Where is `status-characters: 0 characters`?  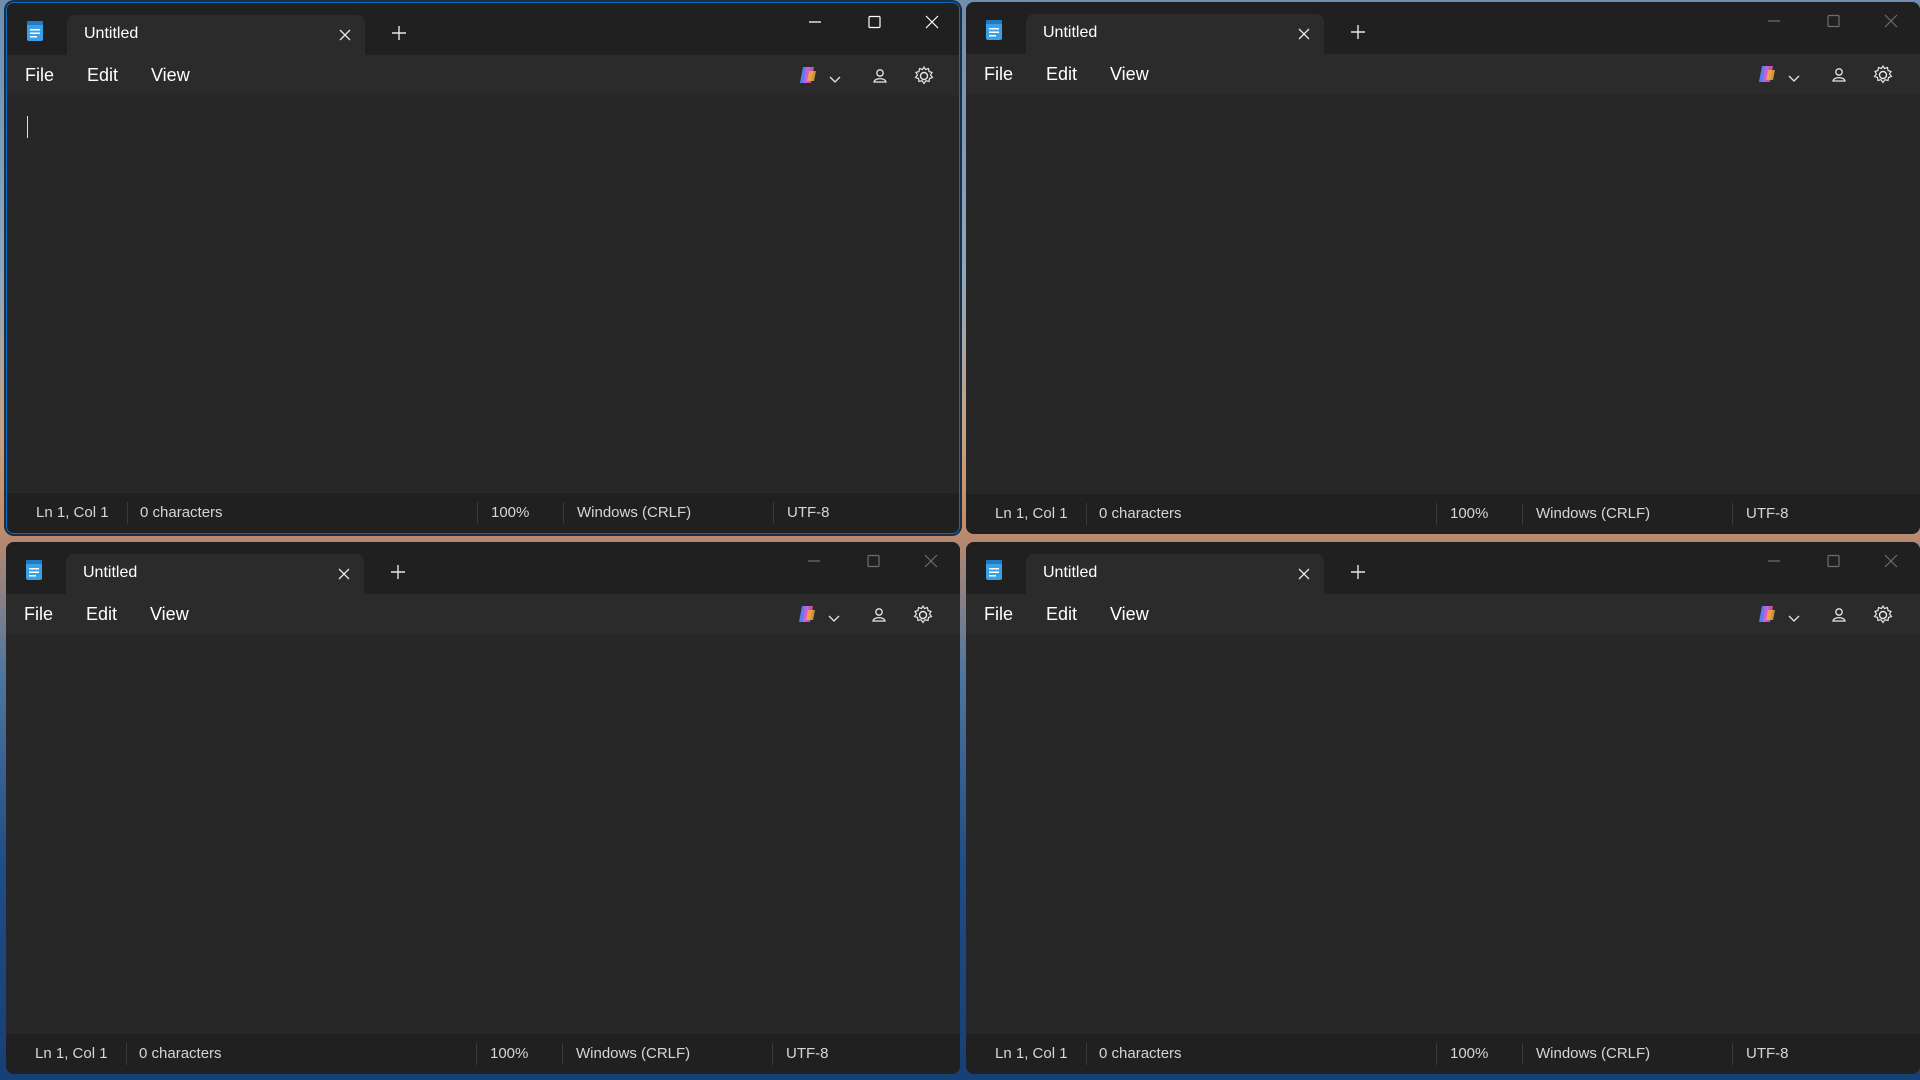 status-characters: 0 characters is located at coordinates (181, 512).